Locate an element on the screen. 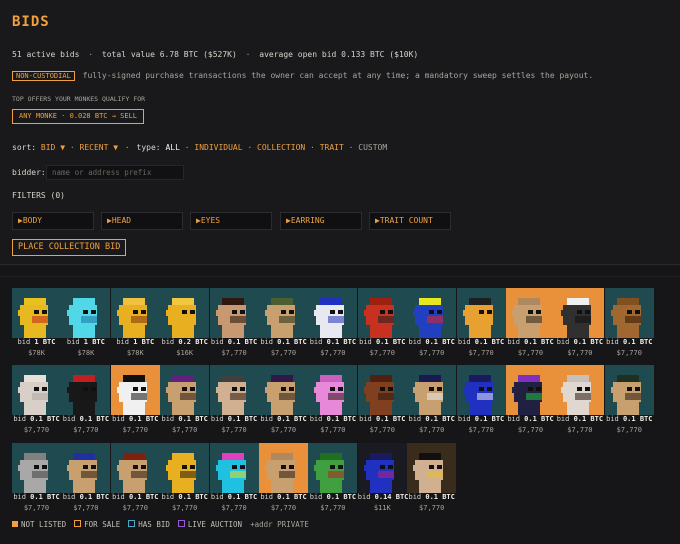 This screenshot has width=680, height=544. page-title: BIDS is located at coordinates (31, 22).